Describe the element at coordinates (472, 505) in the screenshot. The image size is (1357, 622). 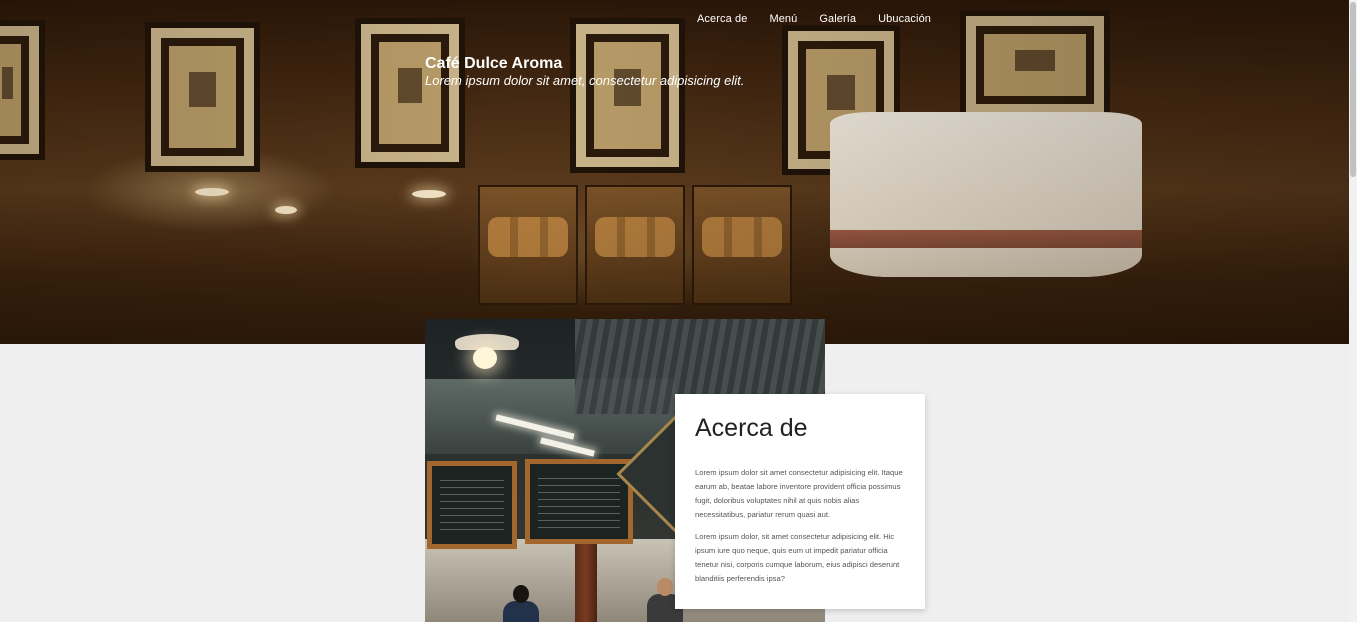
I see `menu-chalkboard` at that location.